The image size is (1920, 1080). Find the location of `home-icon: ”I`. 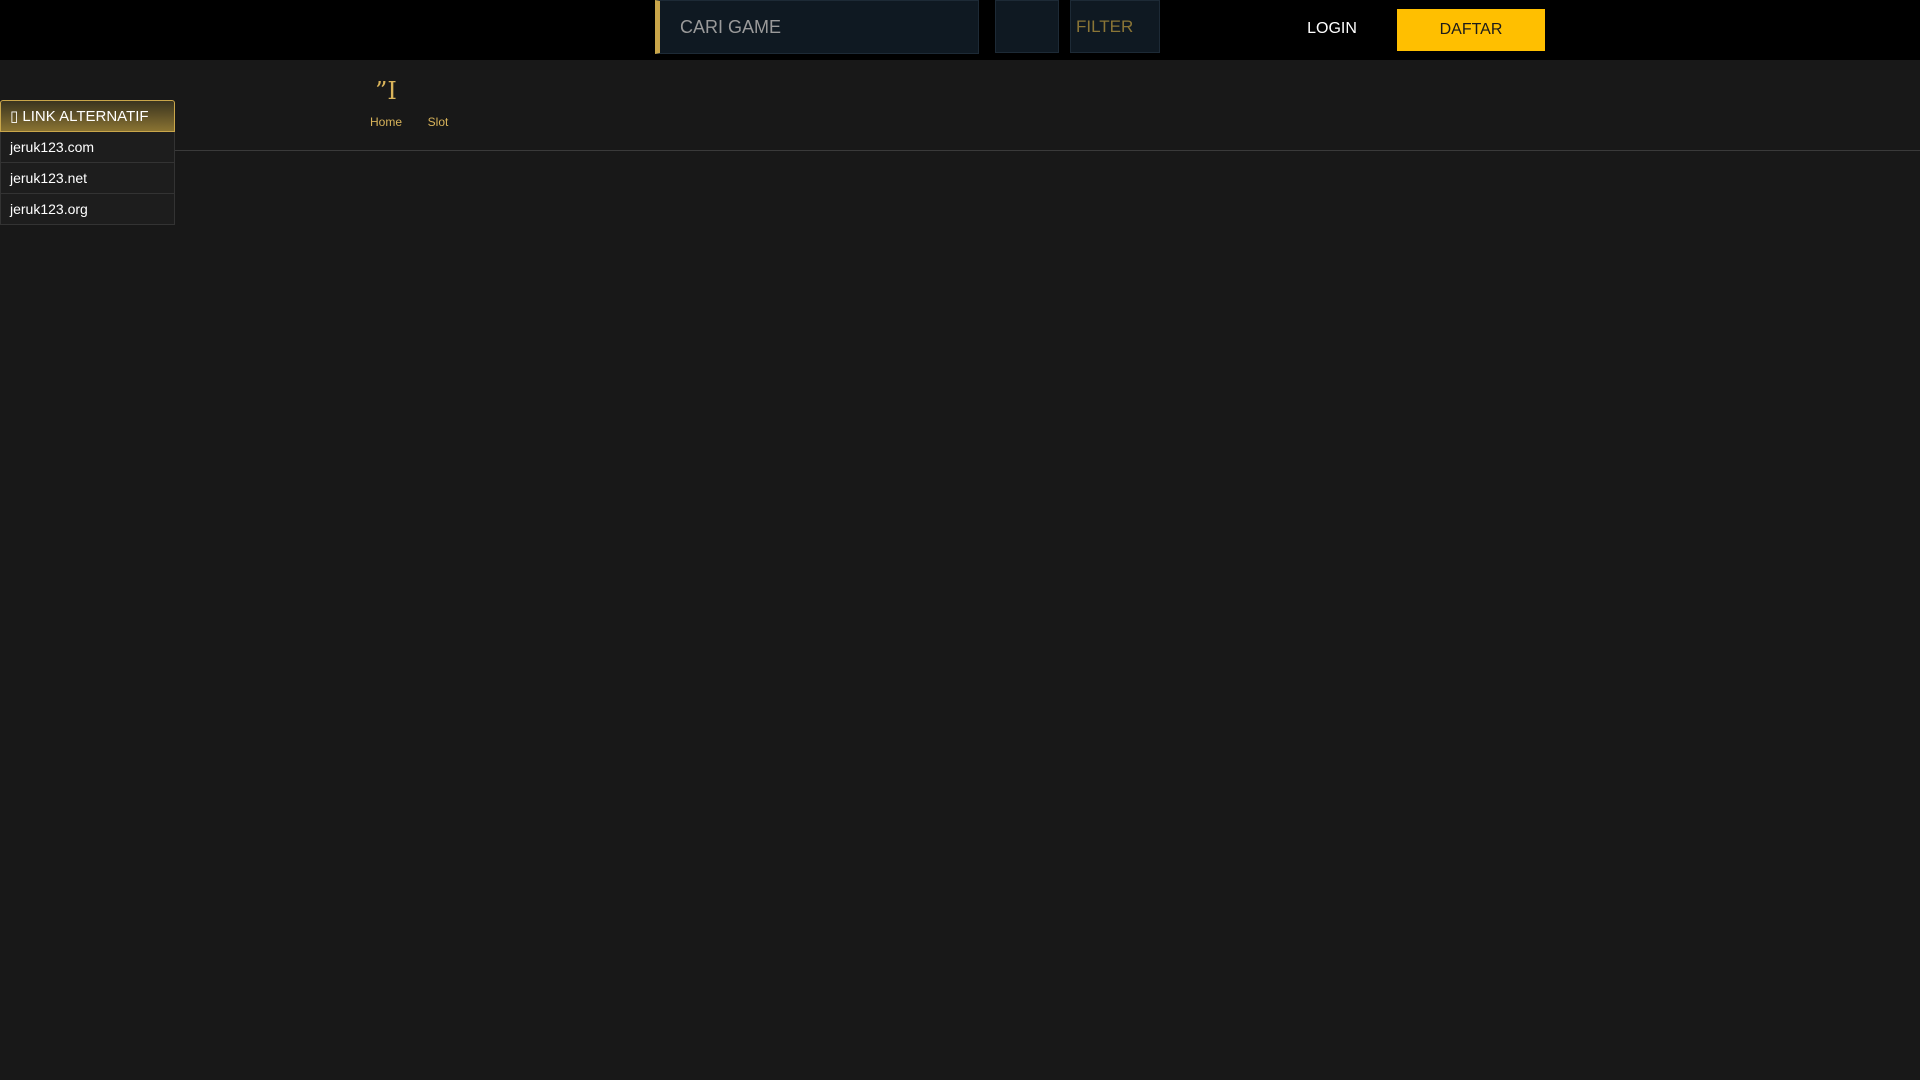

home-icon: ”I is located at coordinates (386, 91).